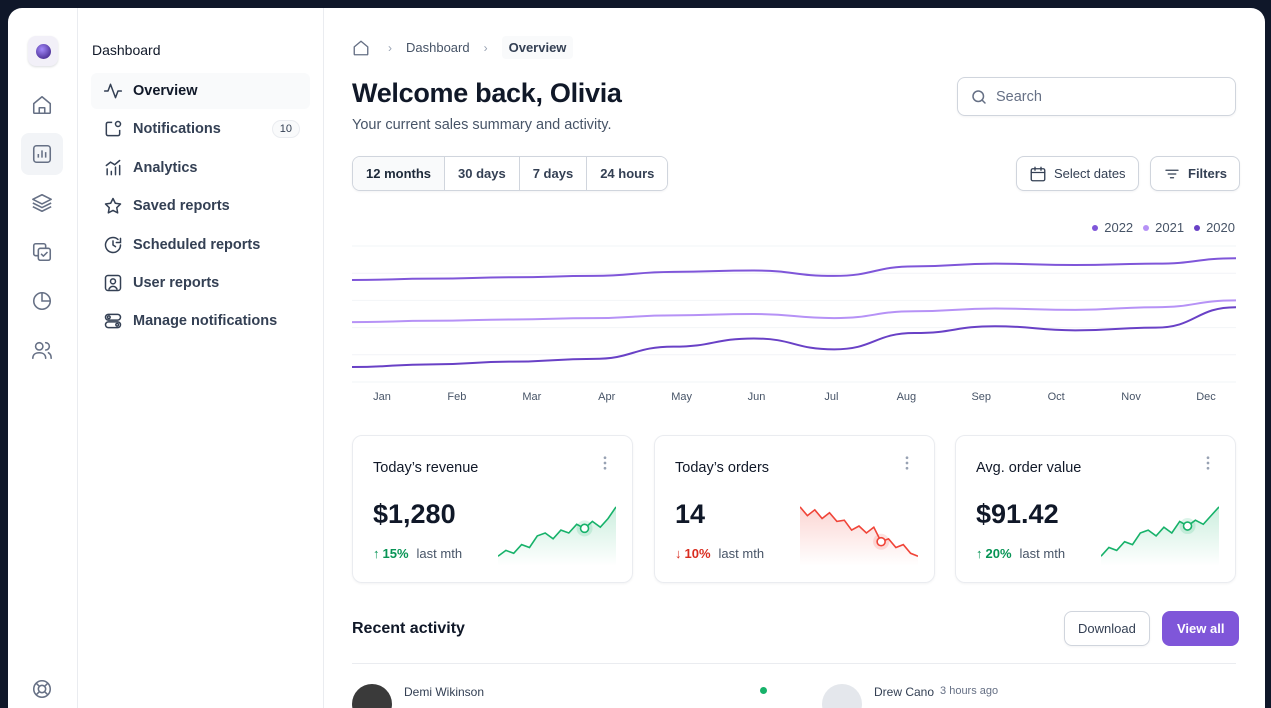  I want to click on breadcrumb-dashboard: Dashboard, so click(438, 47).